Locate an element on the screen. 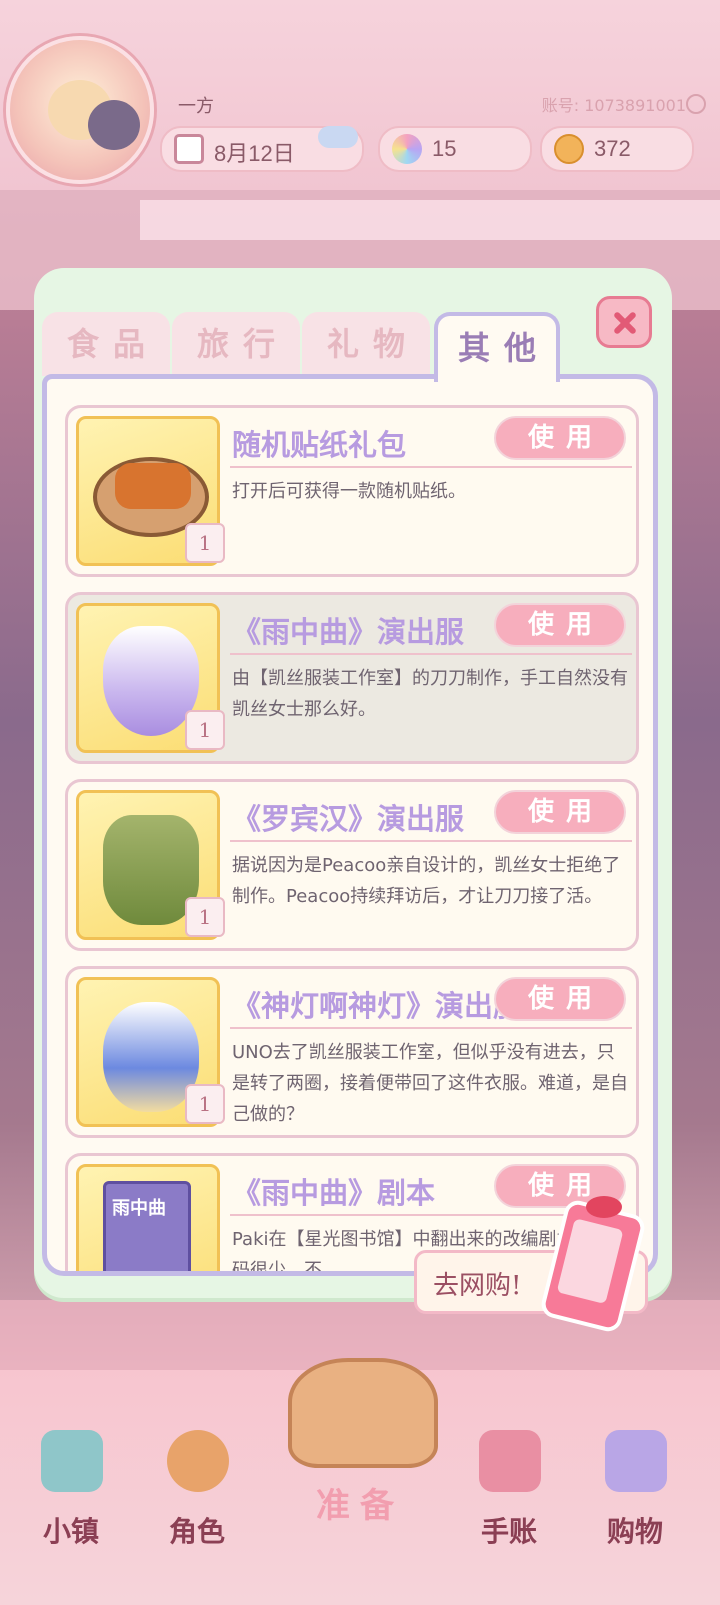 The height and width of the screenshot is (1605, 720). cutlet-icon is located at coordinates (153, 486).